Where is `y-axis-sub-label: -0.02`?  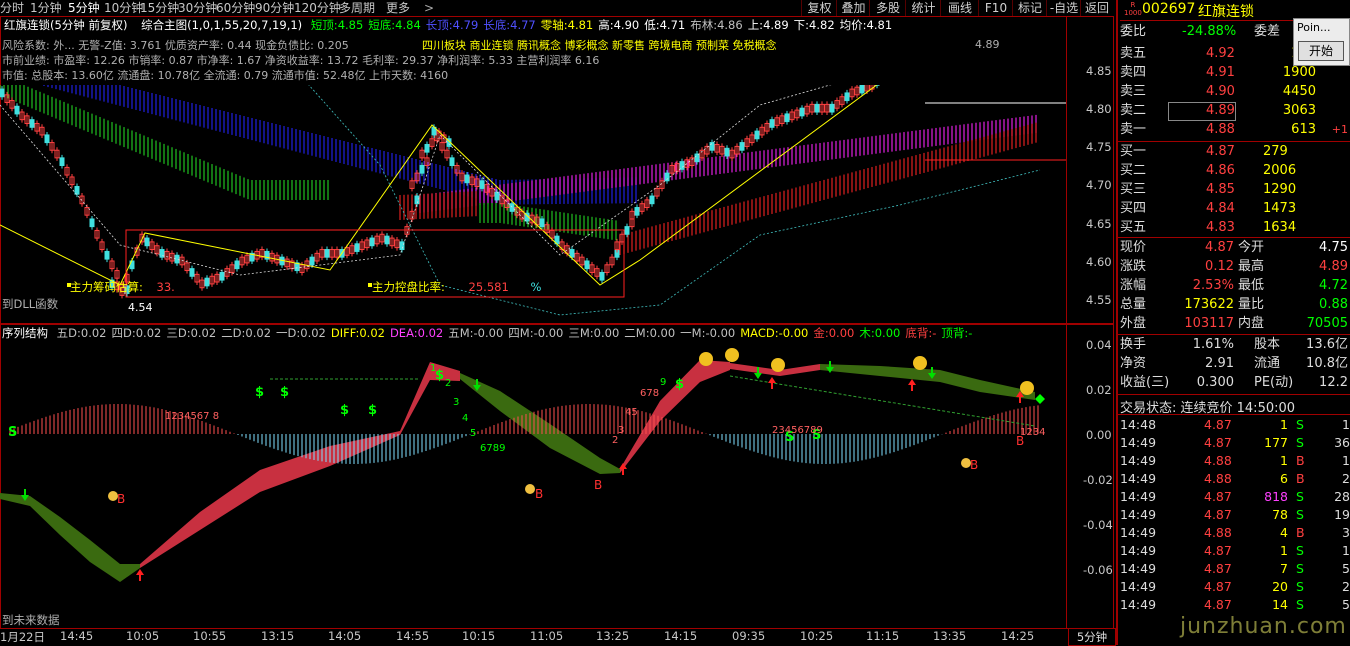 y-axis-sub-label: -0.02 is located at coordinates (1098, 480).